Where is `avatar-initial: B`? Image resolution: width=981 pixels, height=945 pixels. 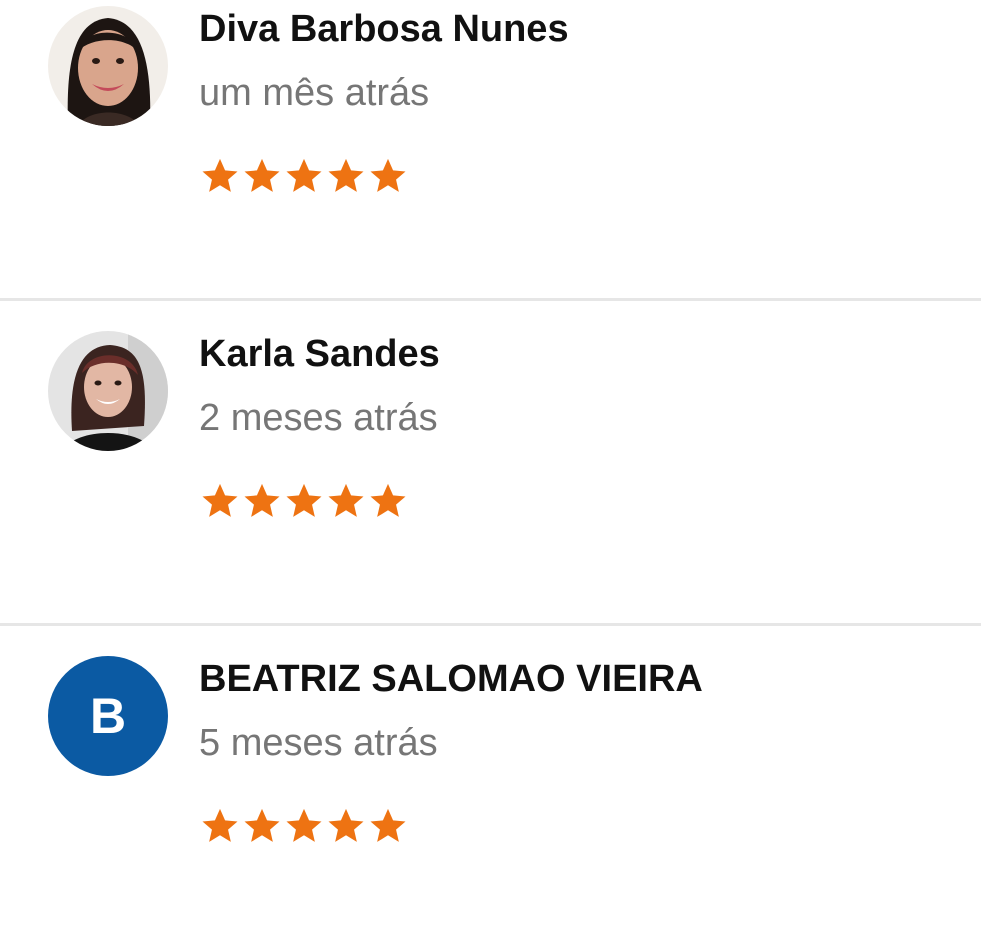 avatar-initial: B is located at coordinates (108, 716).